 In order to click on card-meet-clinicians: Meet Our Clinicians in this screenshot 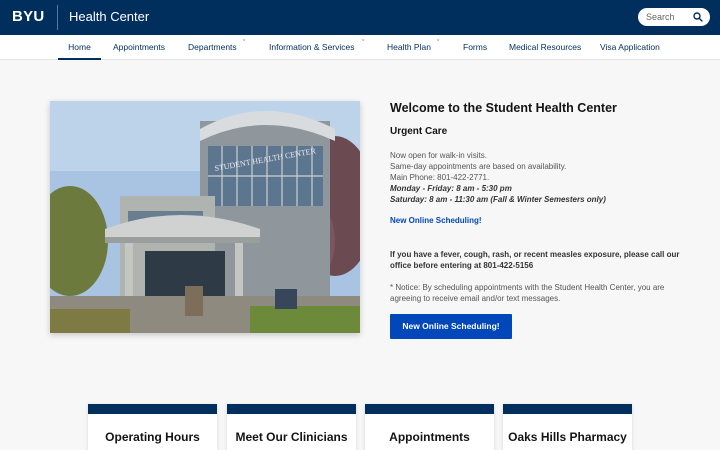, I will do `click(291, 427)`.